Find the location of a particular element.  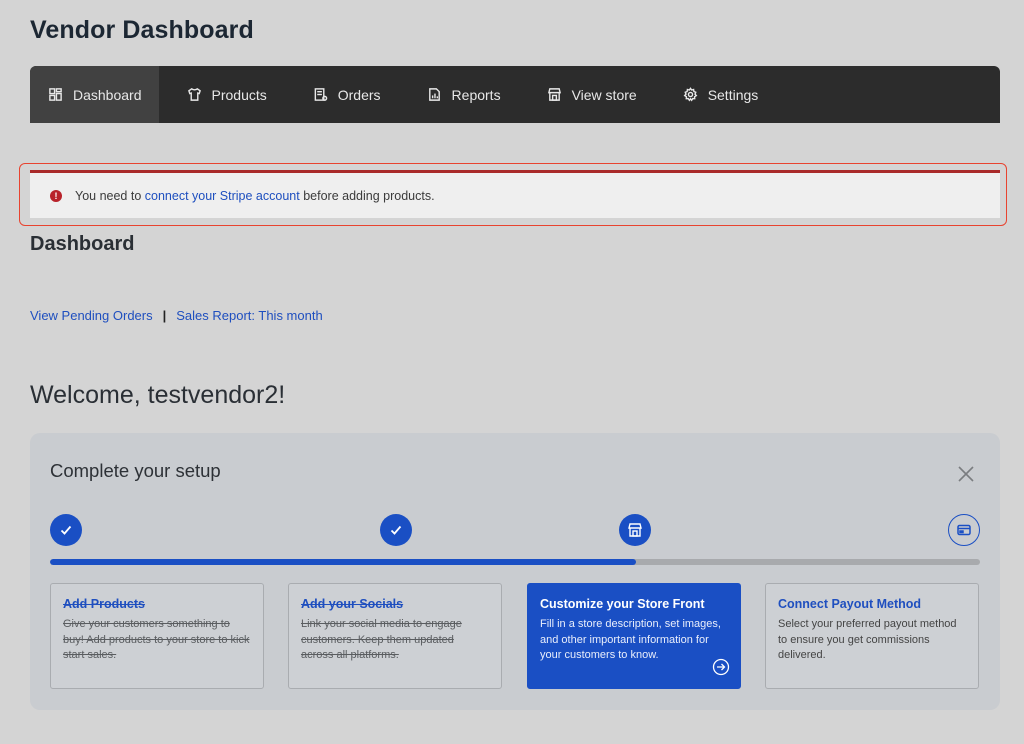

nav-label-products: Products is located at coordinates (239, 94).